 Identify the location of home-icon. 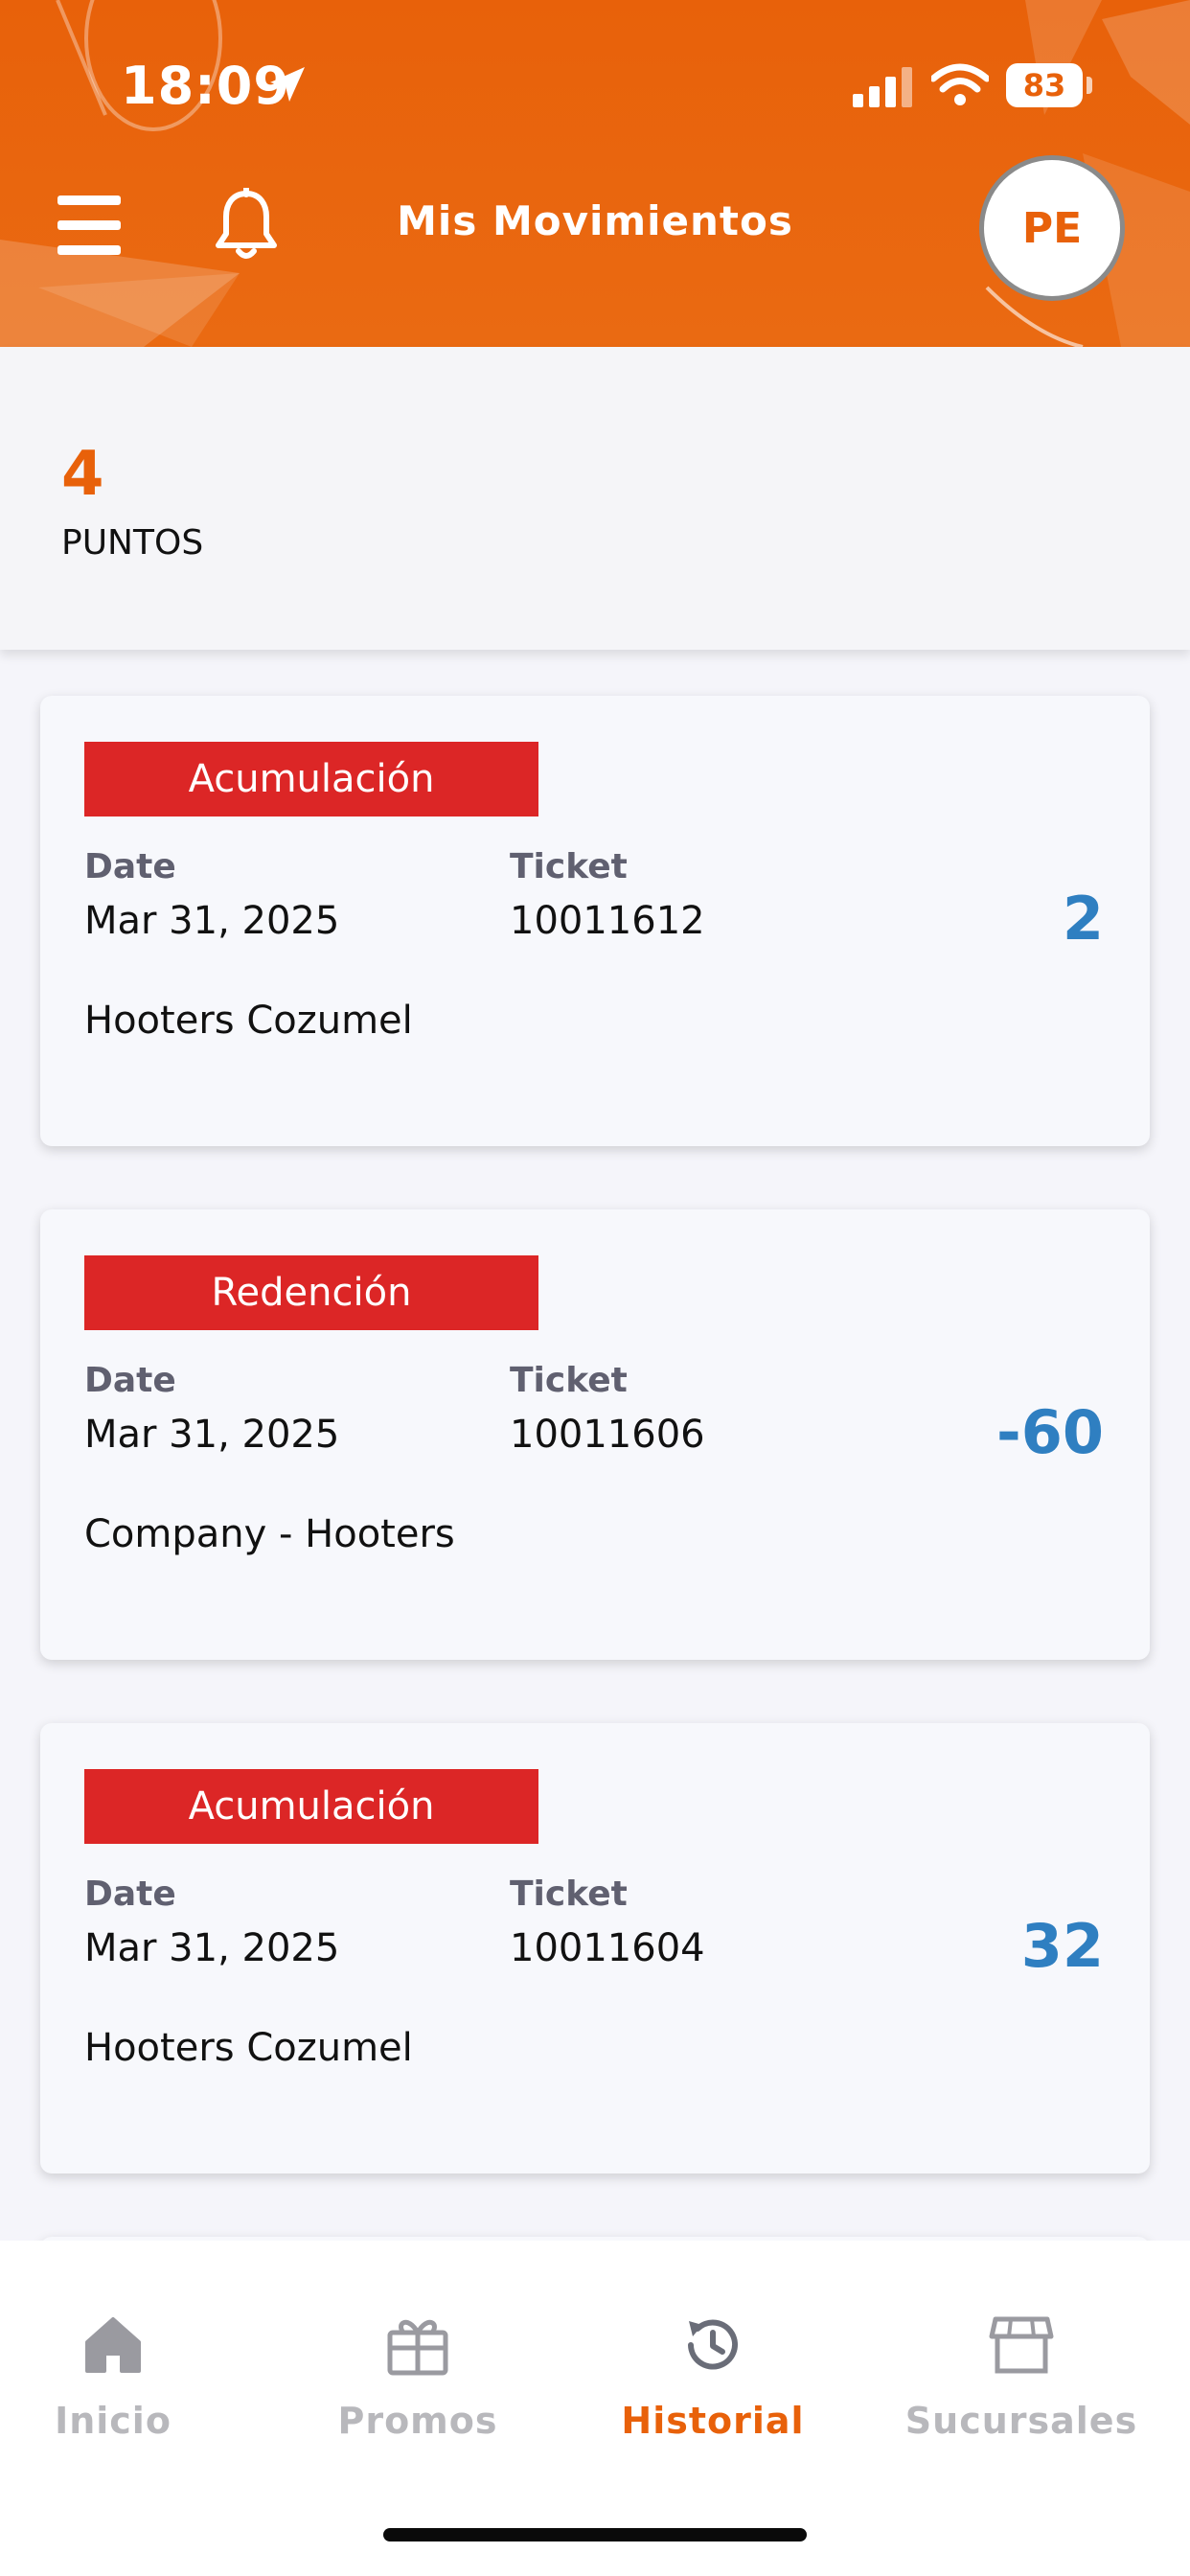
(113, 2345).